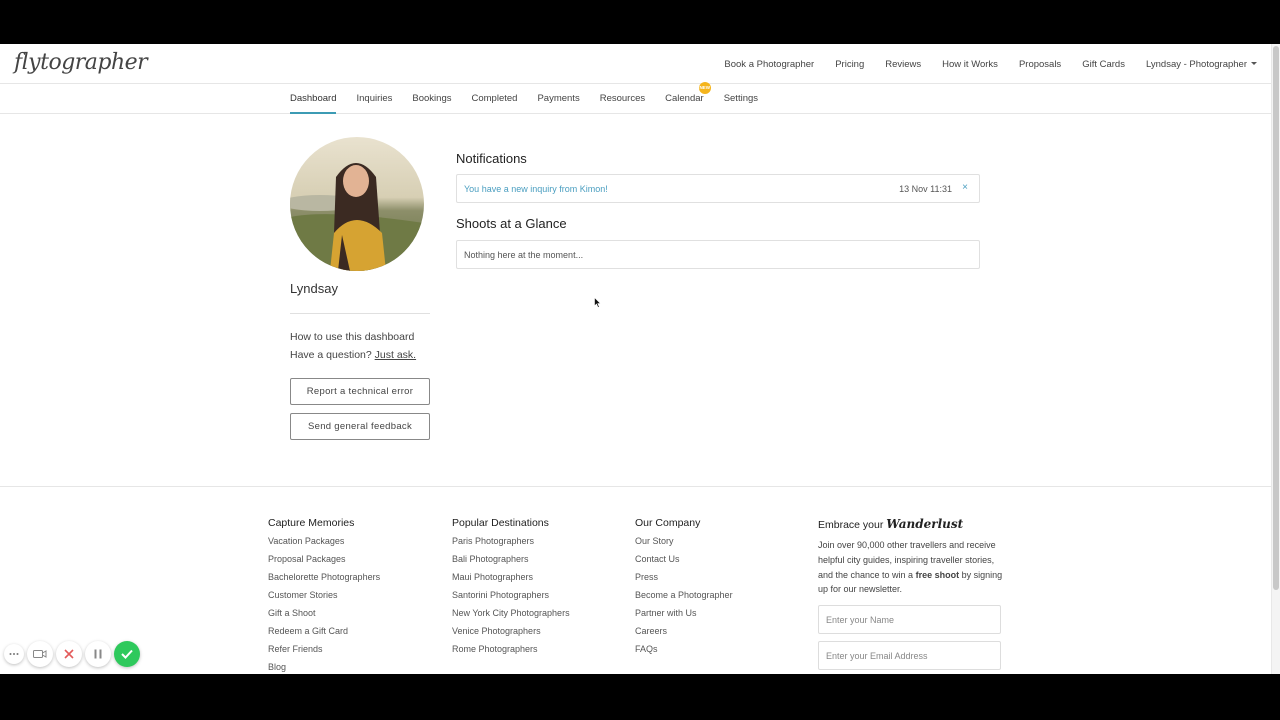  What do you see at coordinates (331, 355) in the screenshot?
I see `question-prefix: Have a question?` at bounding box center [331, 355].